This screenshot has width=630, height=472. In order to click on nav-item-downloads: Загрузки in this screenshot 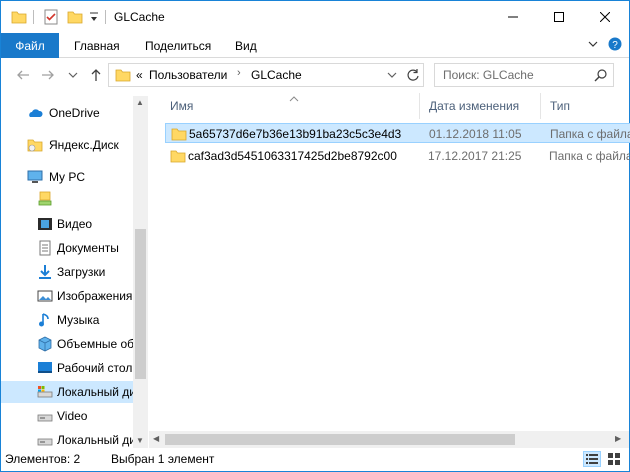, I will do `click(67, 272)`.